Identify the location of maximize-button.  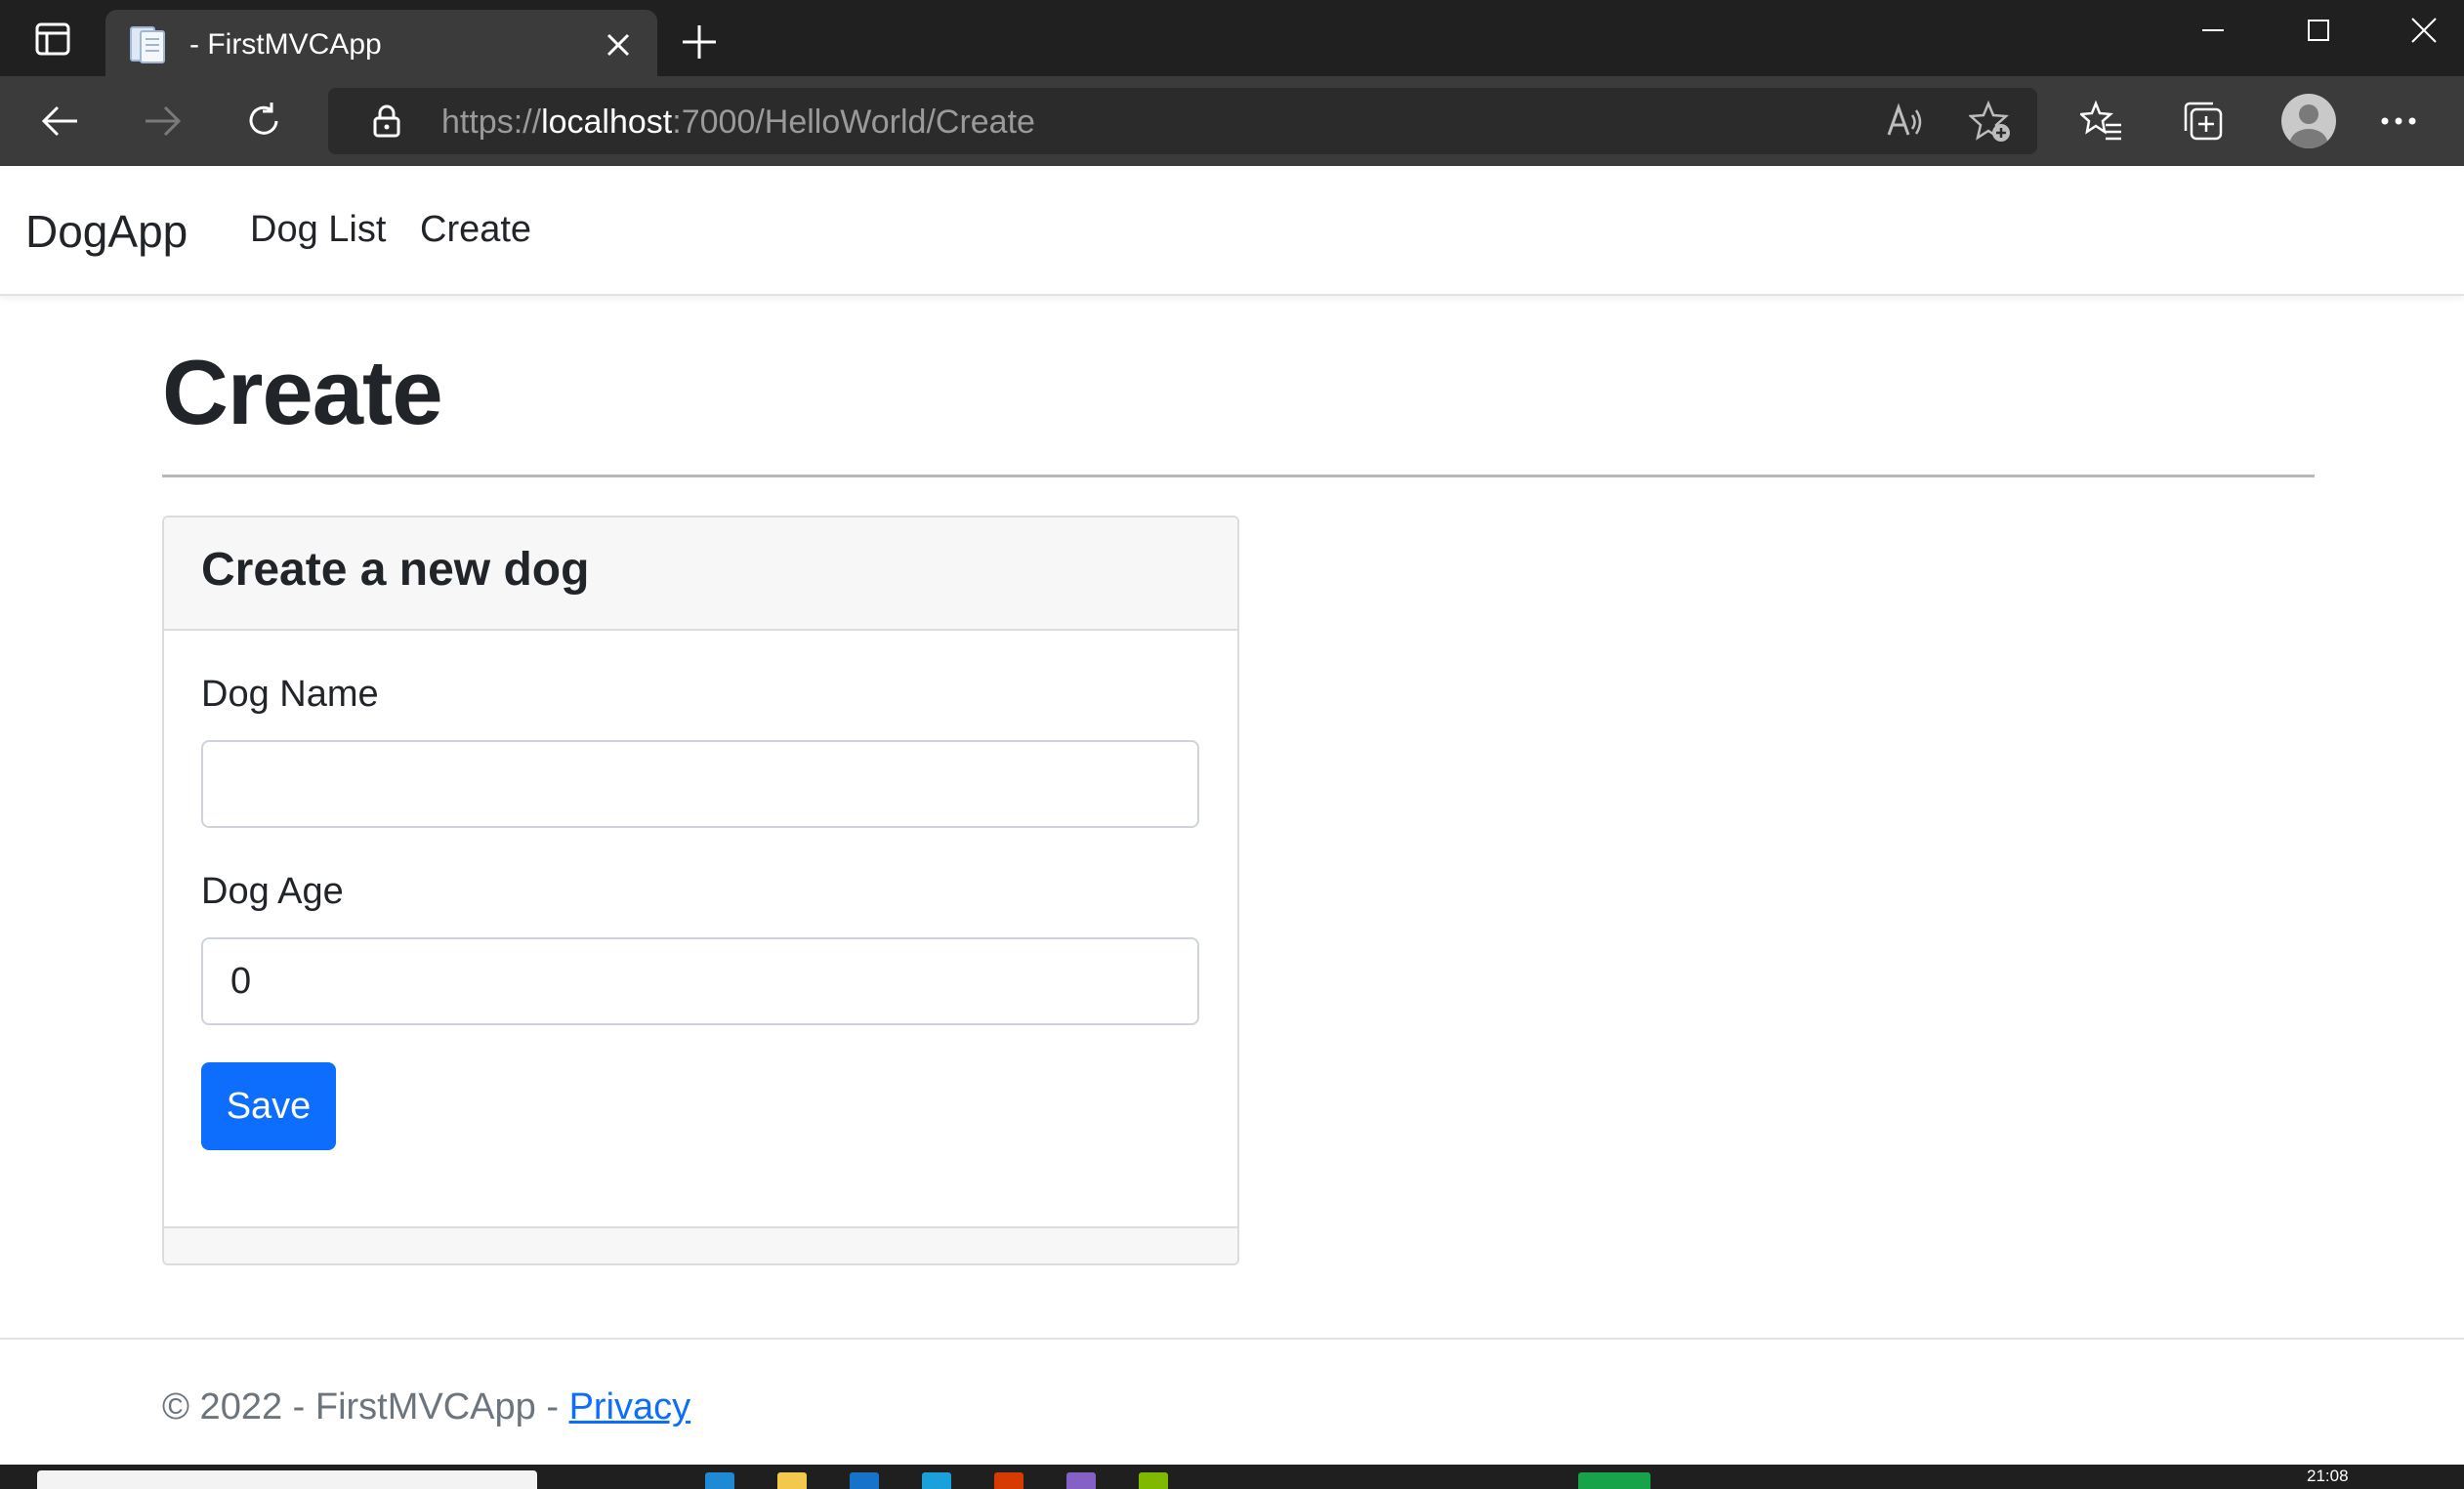
(2318, 31).